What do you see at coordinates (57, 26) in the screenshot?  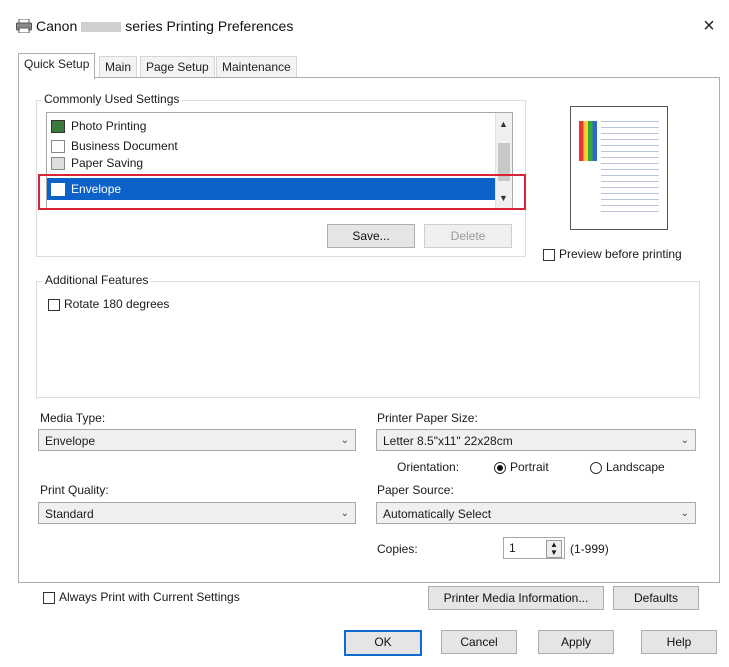 I see `window-title-prefix: Canon` at bounding box center [57, 26].